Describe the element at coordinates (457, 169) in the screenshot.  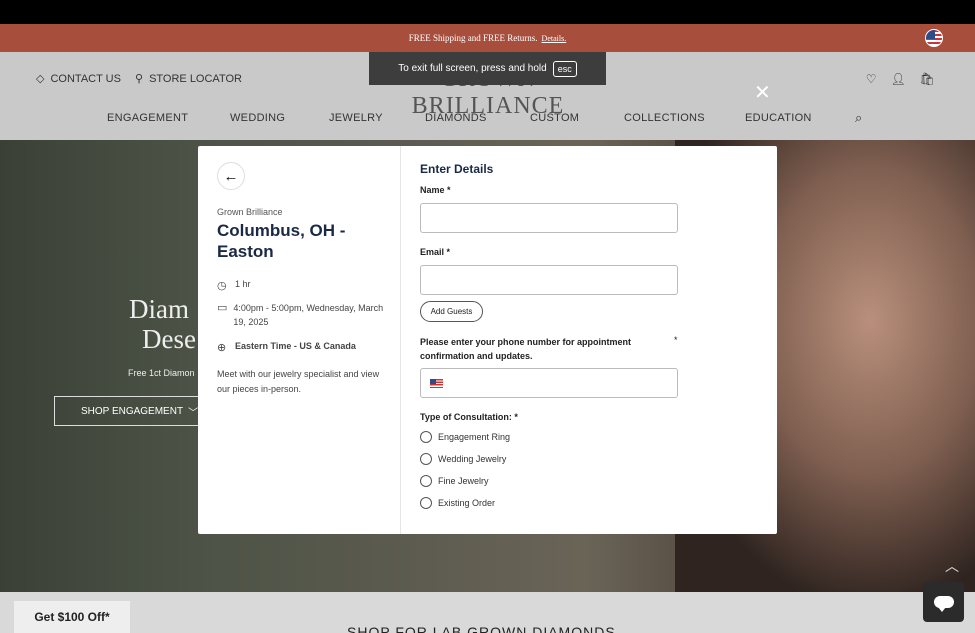
I see `form-title: Enter Details` at that location.